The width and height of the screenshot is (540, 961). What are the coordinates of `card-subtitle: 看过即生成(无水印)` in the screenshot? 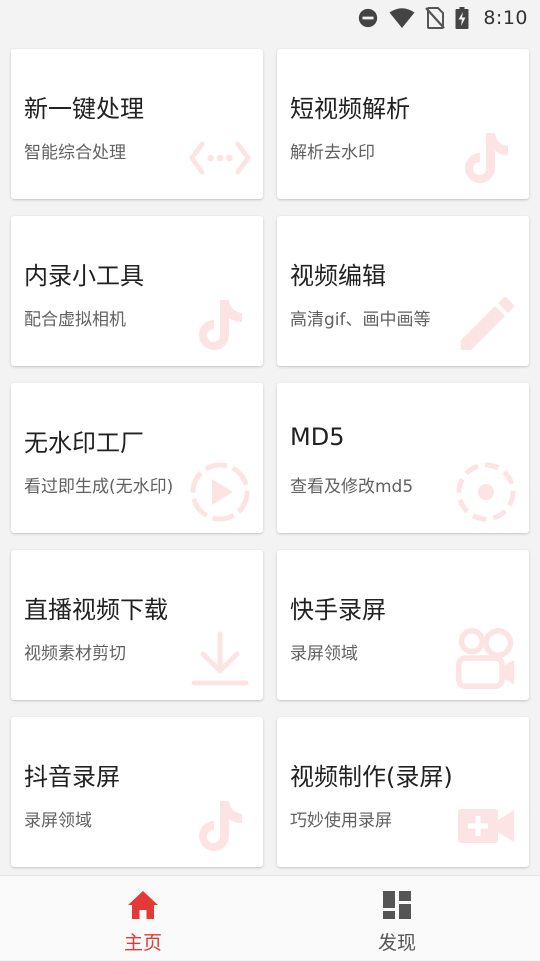 It's located at (99, 487).